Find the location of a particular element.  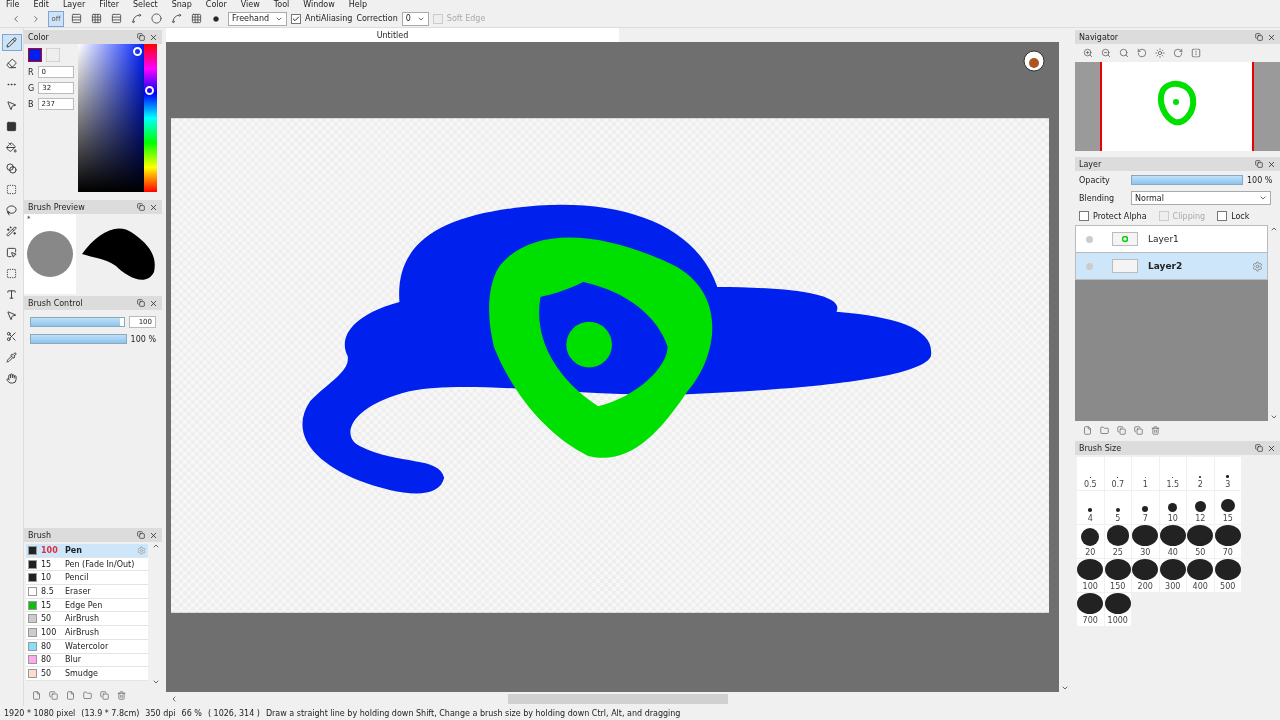

brush-size-option: 7 is located at coordinates (1145, 507).